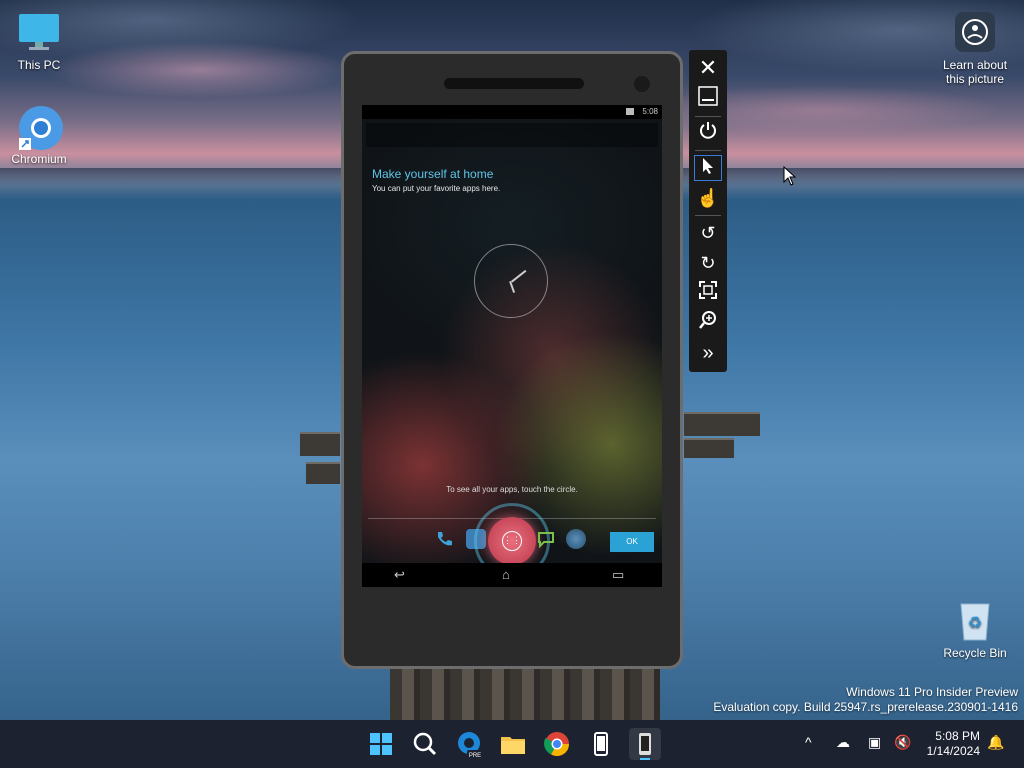 The width and height of the screenshot is (1024, 768). Describe the element at coordinates (708, 68) in the screenshot. I see `close-icon: ✕` at that location.